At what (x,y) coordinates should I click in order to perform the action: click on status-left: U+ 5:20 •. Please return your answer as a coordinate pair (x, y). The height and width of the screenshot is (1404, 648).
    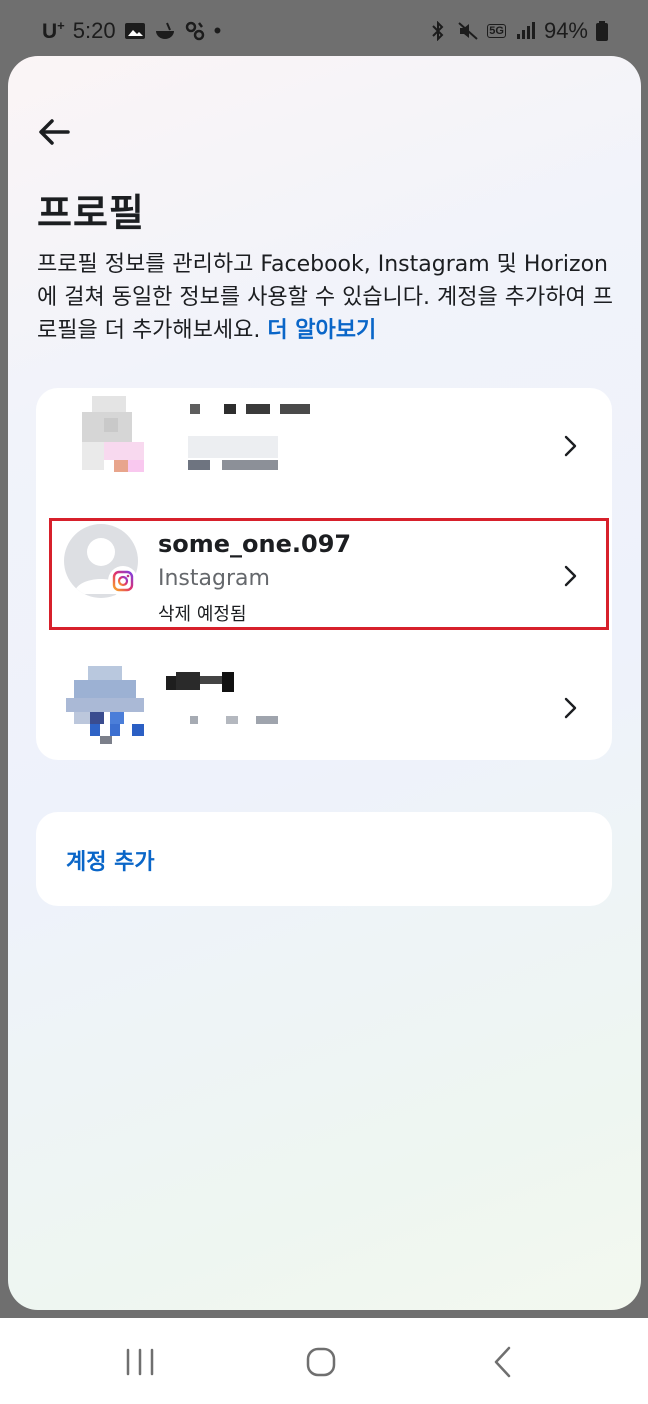
    Looking at the image, I should click on (131, 31).